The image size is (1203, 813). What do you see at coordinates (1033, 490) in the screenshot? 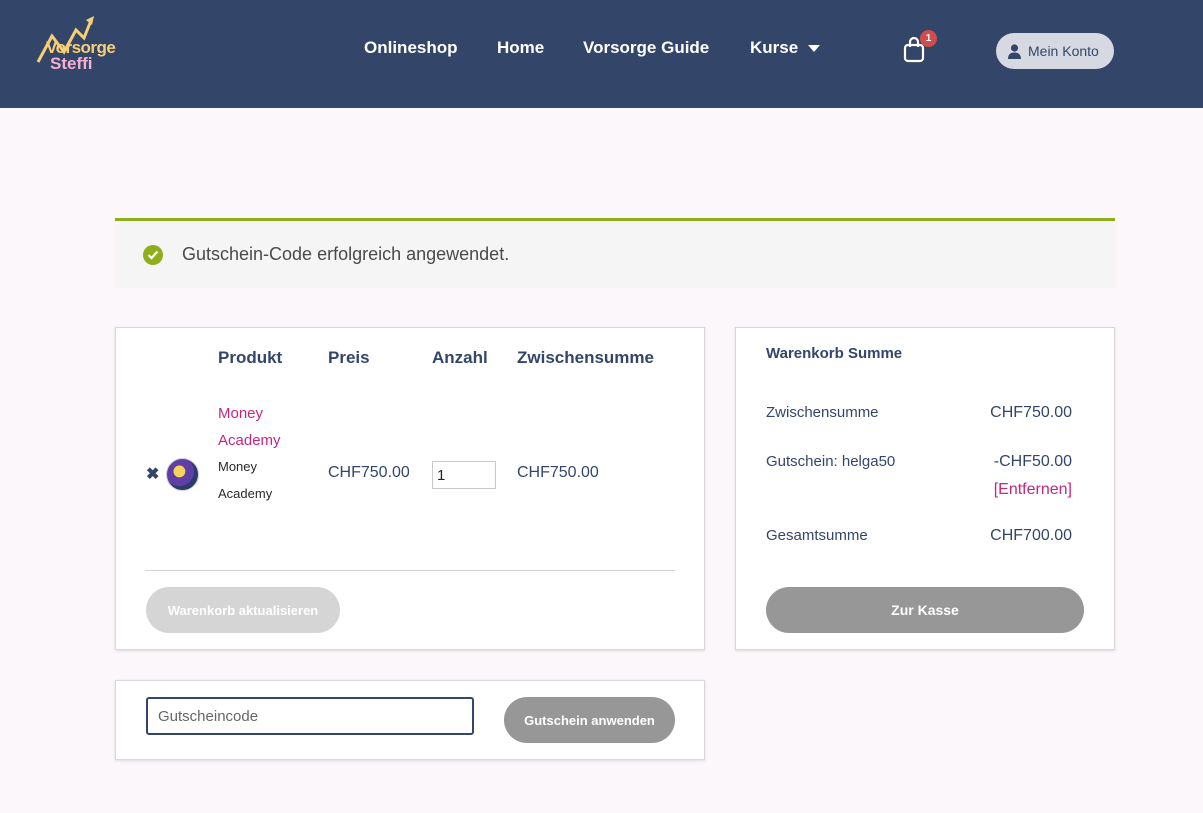
I see `remove-coupon-link: [Entfernen]` at bounding box center [1033, 490].